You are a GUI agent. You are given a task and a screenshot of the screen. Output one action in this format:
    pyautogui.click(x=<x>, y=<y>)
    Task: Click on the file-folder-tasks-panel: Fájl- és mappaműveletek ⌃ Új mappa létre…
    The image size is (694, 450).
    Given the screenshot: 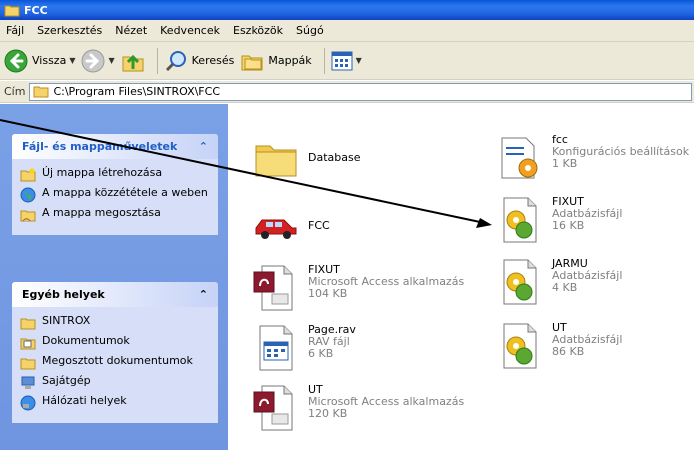 What is the action you would take?
    pyautogui.click(x=115, y=184)
    